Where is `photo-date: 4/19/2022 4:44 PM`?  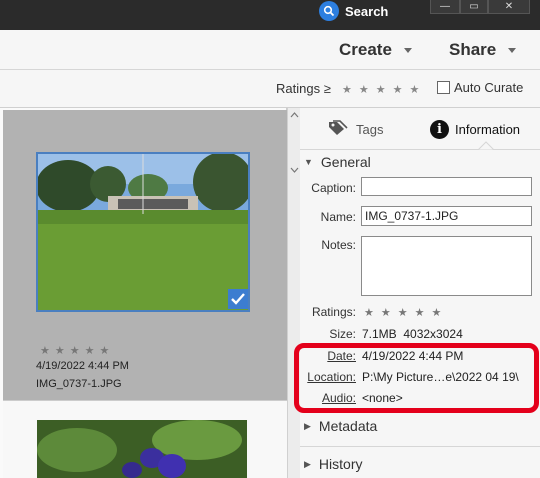 photo-date: 4/19/2022 4:44 PM is located at coordinates (82, 366).